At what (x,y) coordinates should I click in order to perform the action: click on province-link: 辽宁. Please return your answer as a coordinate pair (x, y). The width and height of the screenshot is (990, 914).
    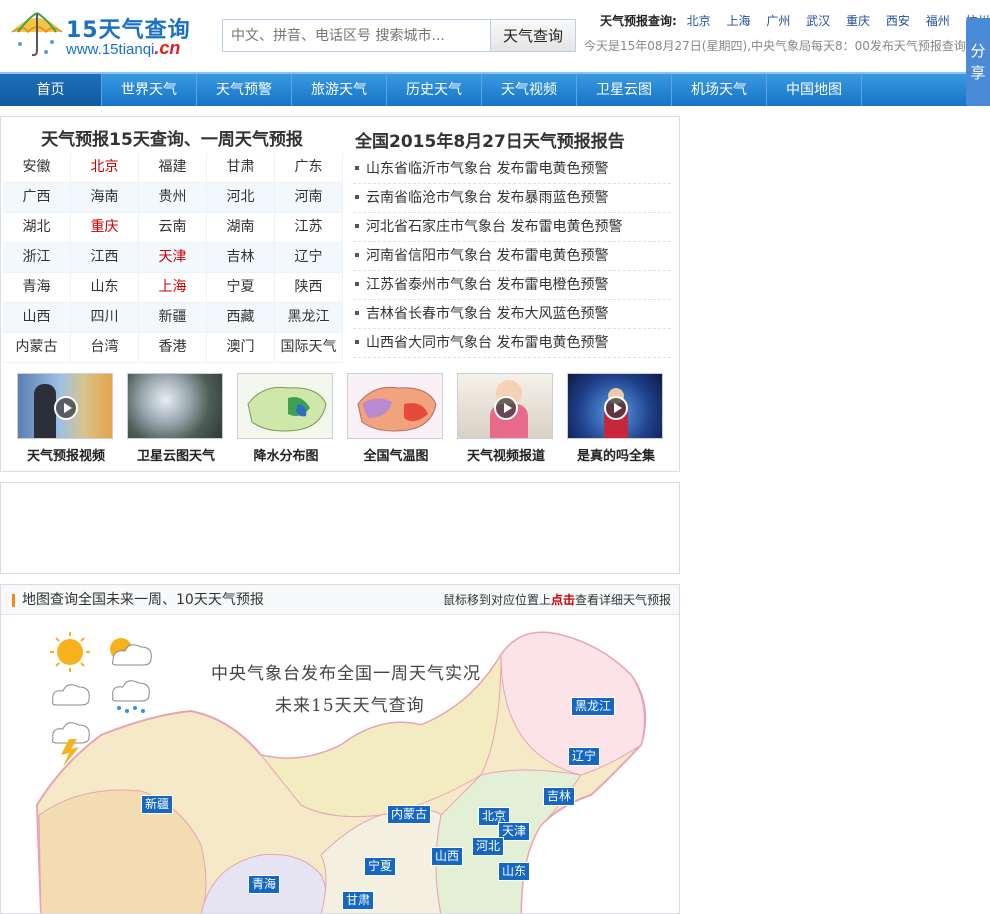
    Looking at the image, I should click on (309, 257).